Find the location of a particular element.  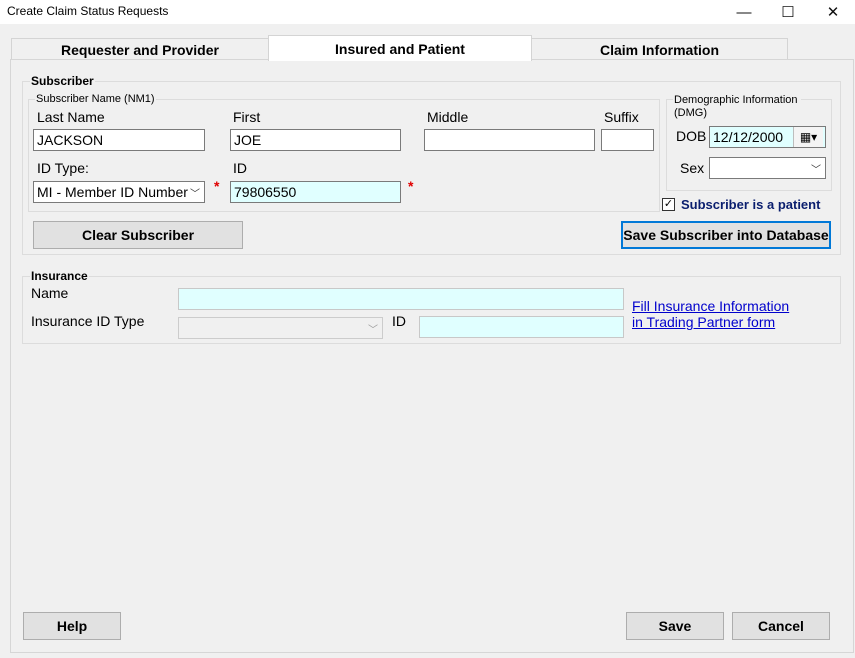

fill-insurance-link-line1: Fill Insurance Information is located at coordinates (710, 306).